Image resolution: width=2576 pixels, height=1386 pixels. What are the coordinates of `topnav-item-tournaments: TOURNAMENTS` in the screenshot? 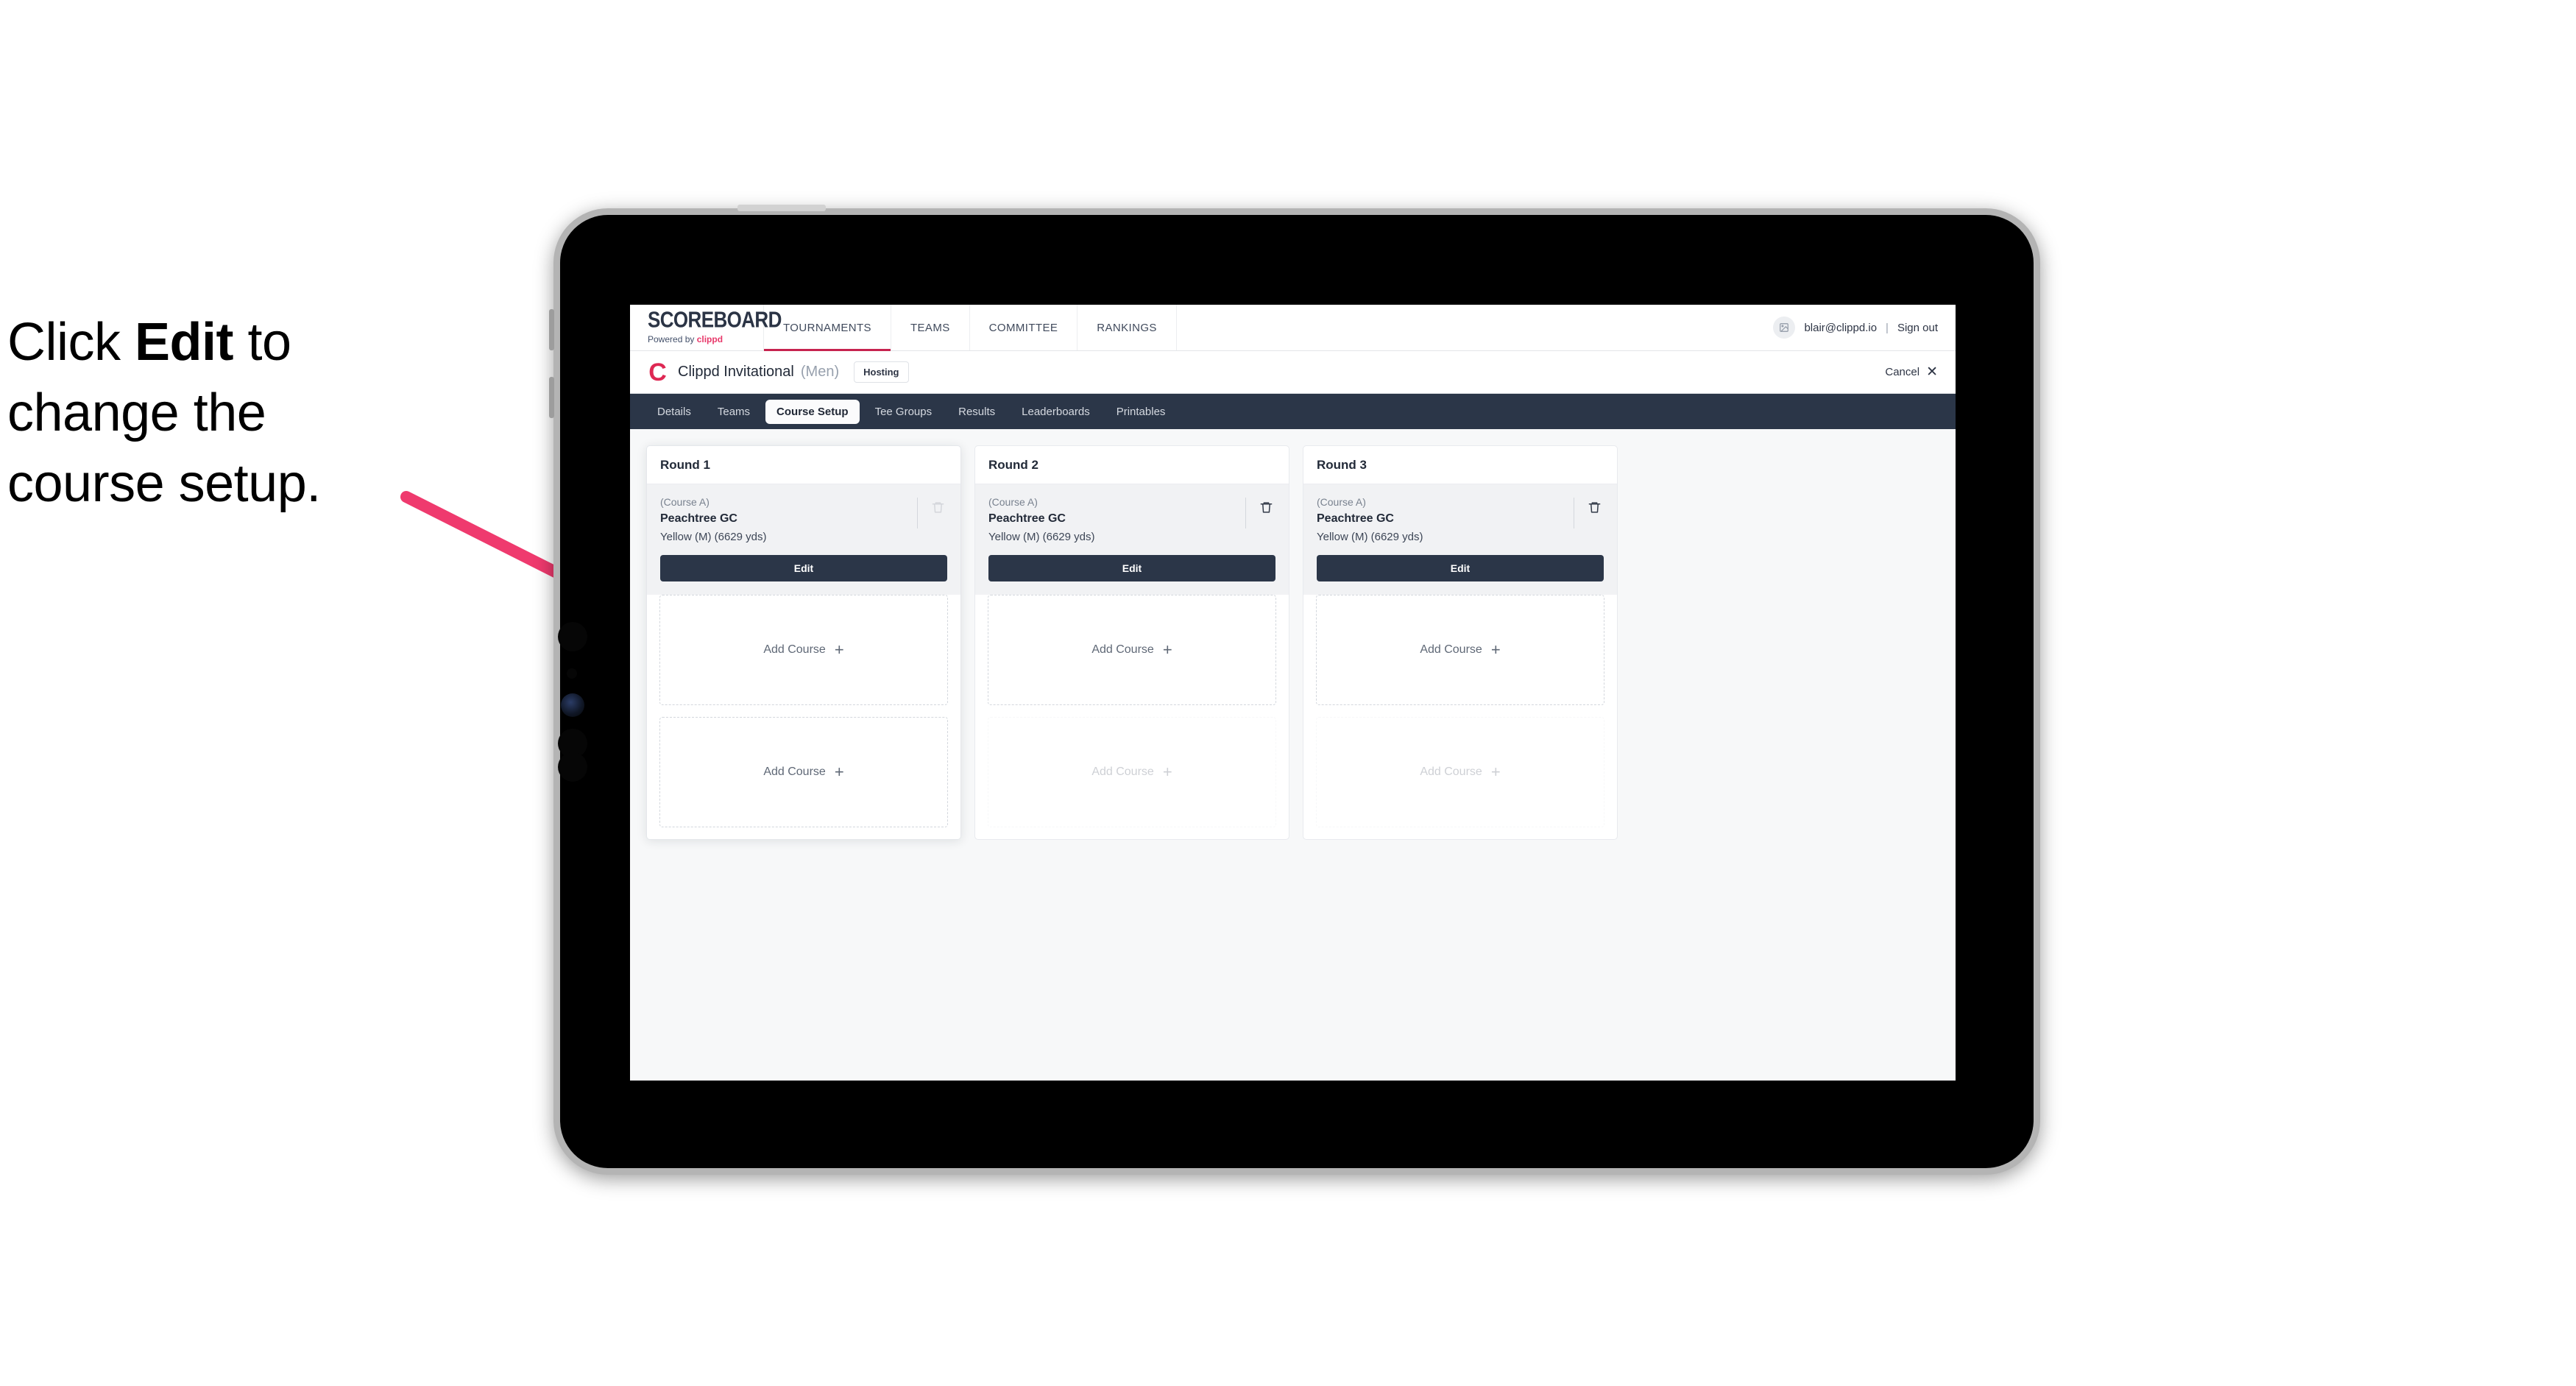 It's located at (827, 328).